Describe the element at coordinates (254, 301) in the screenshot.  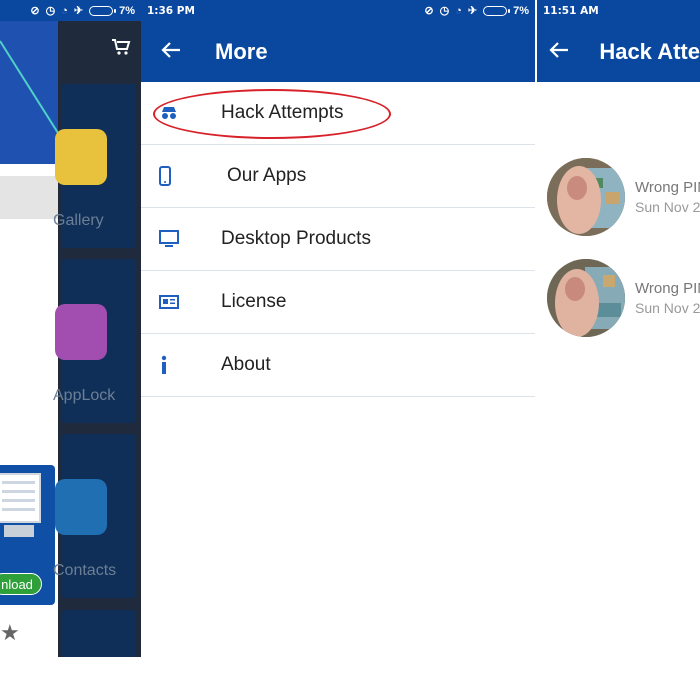
I see `menu-label: License` at that location.